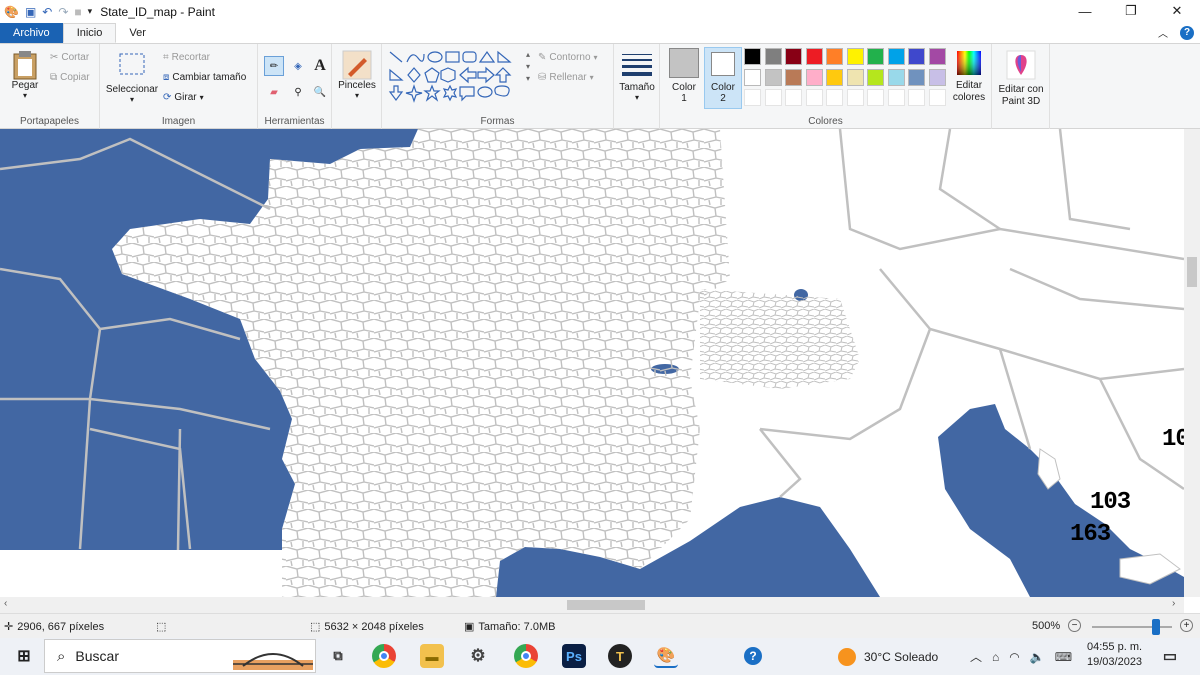  Describe the element at coordinates (1156, 627) in the screenshot. I see `zoom-slider-thumb` at that location.